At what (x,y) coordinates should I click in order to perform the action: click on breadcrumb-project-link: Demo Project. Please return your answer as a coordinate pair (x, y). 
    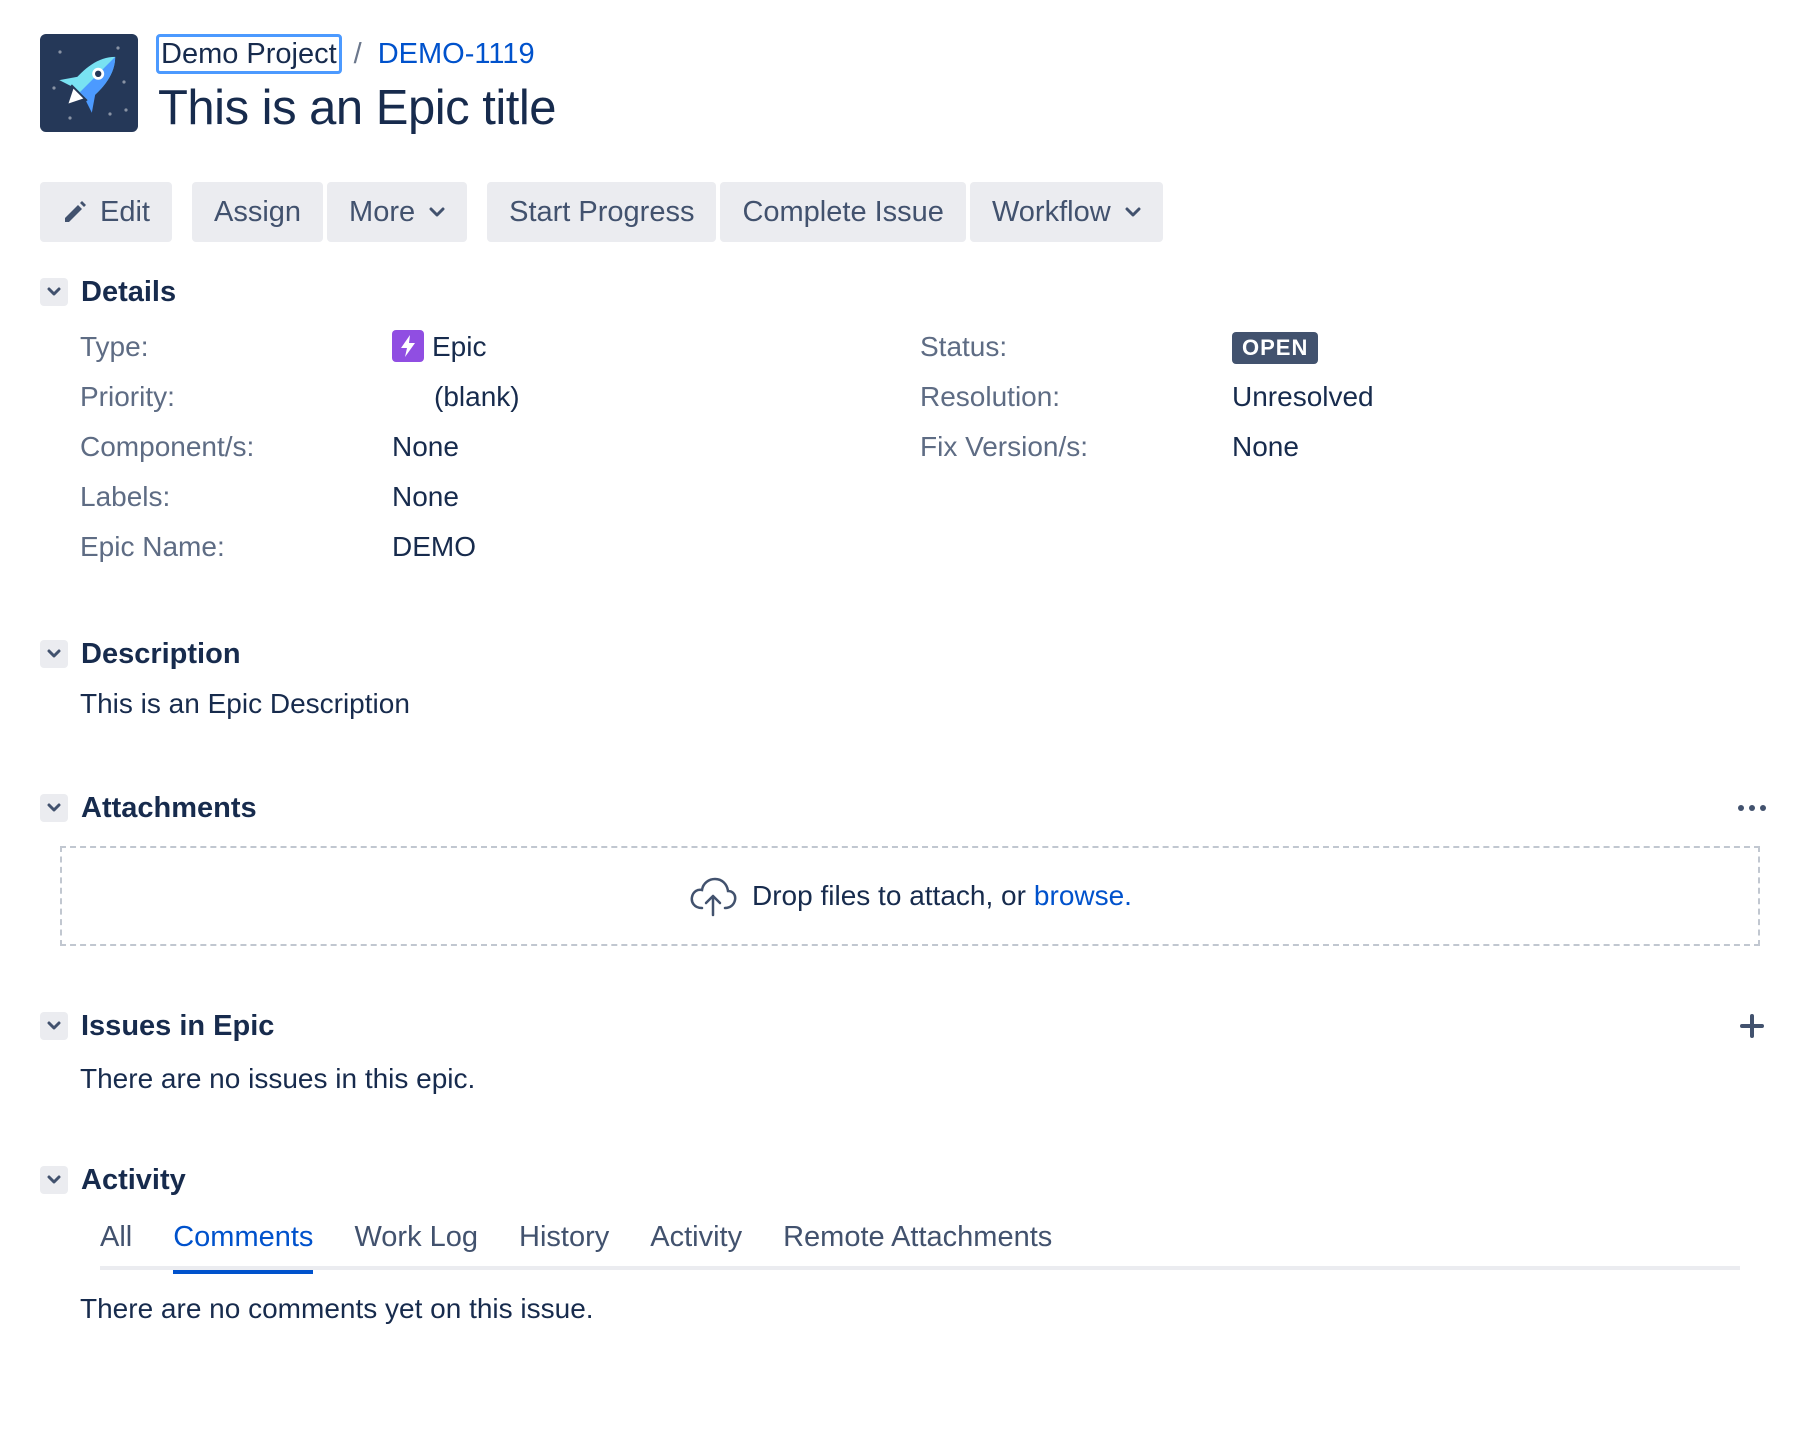
    Looking at the image, I should click on (249, 54).